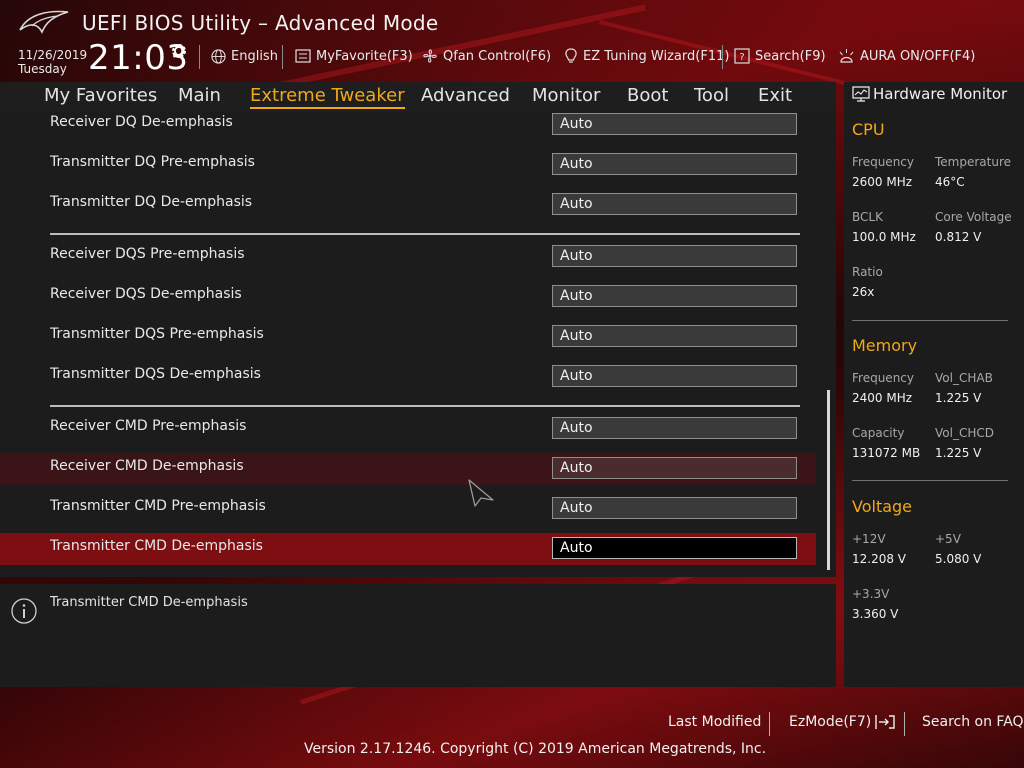  Describe the element at coordinates (418, 635) in the screenshot. I see `help-panel: Transmitter CMD De-emphasis` at that location.